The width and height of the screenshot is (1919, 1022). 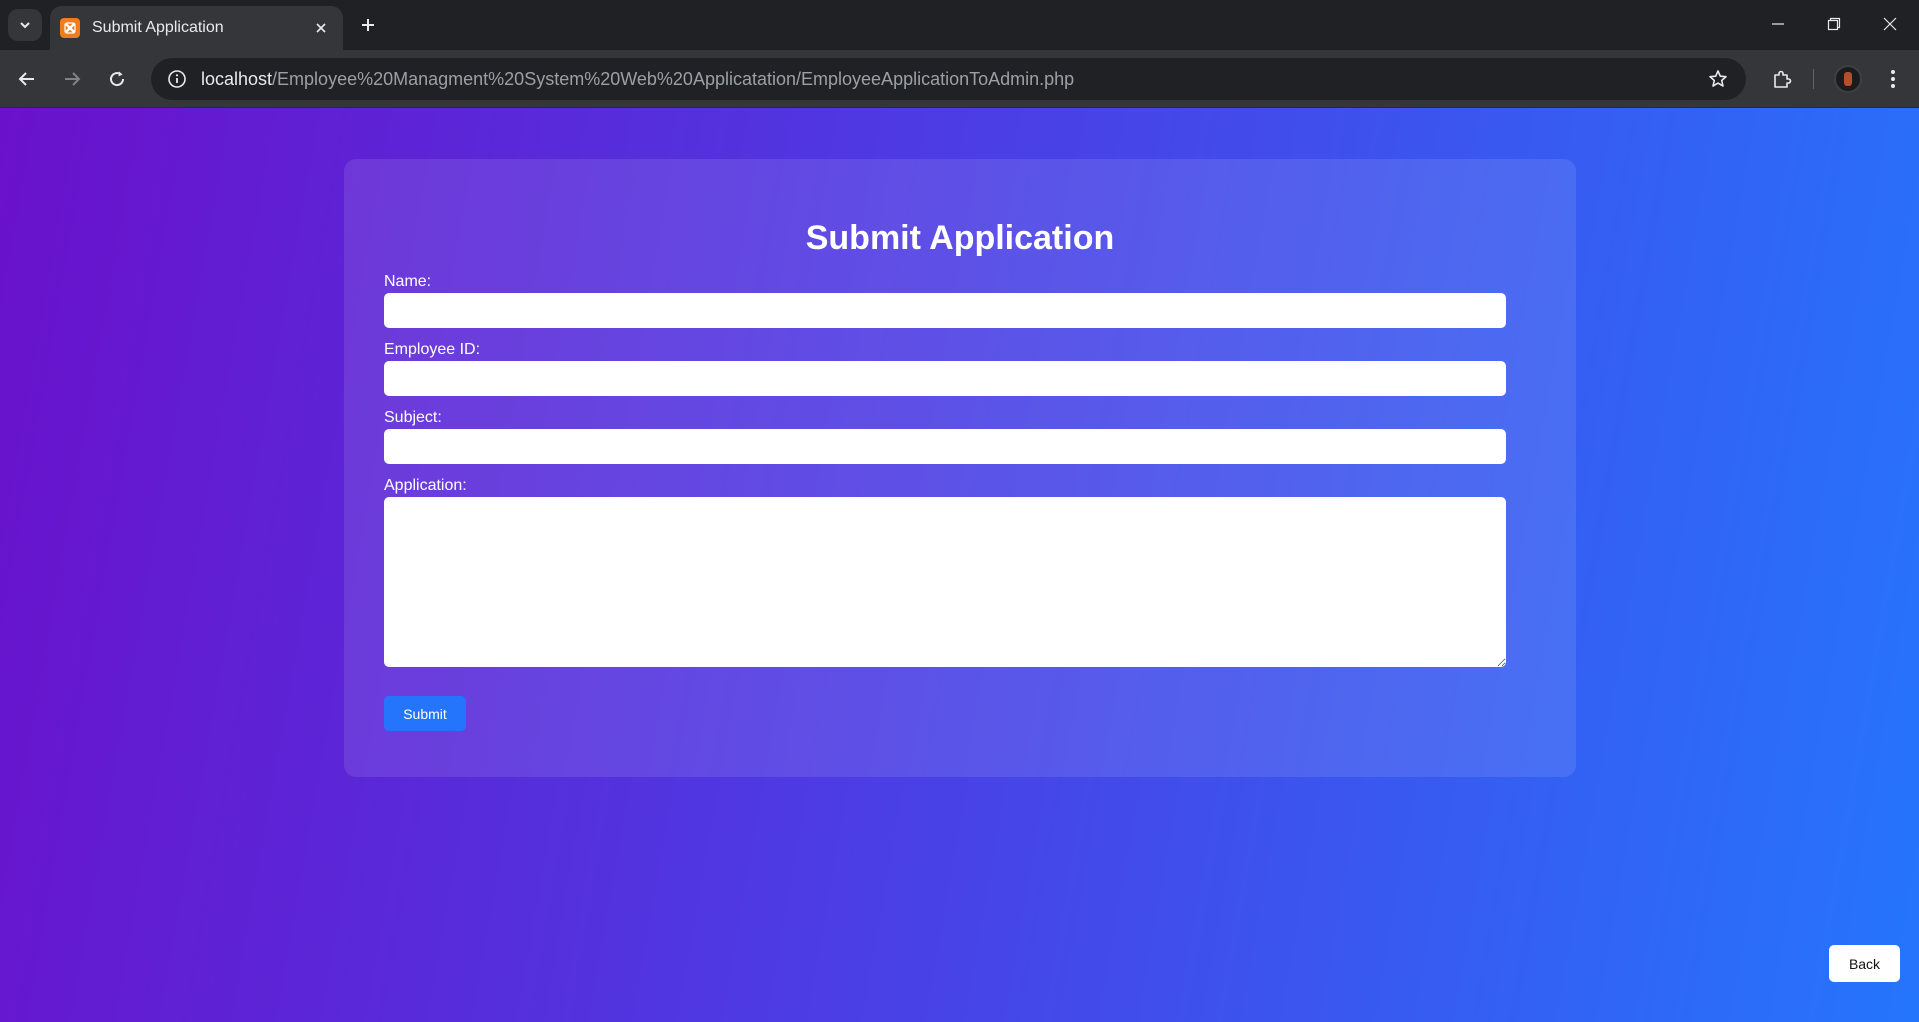 What do you see at coordinates (945, 582) in the screenshot?
I see `application-textarea` at bounding box center [945, 582].